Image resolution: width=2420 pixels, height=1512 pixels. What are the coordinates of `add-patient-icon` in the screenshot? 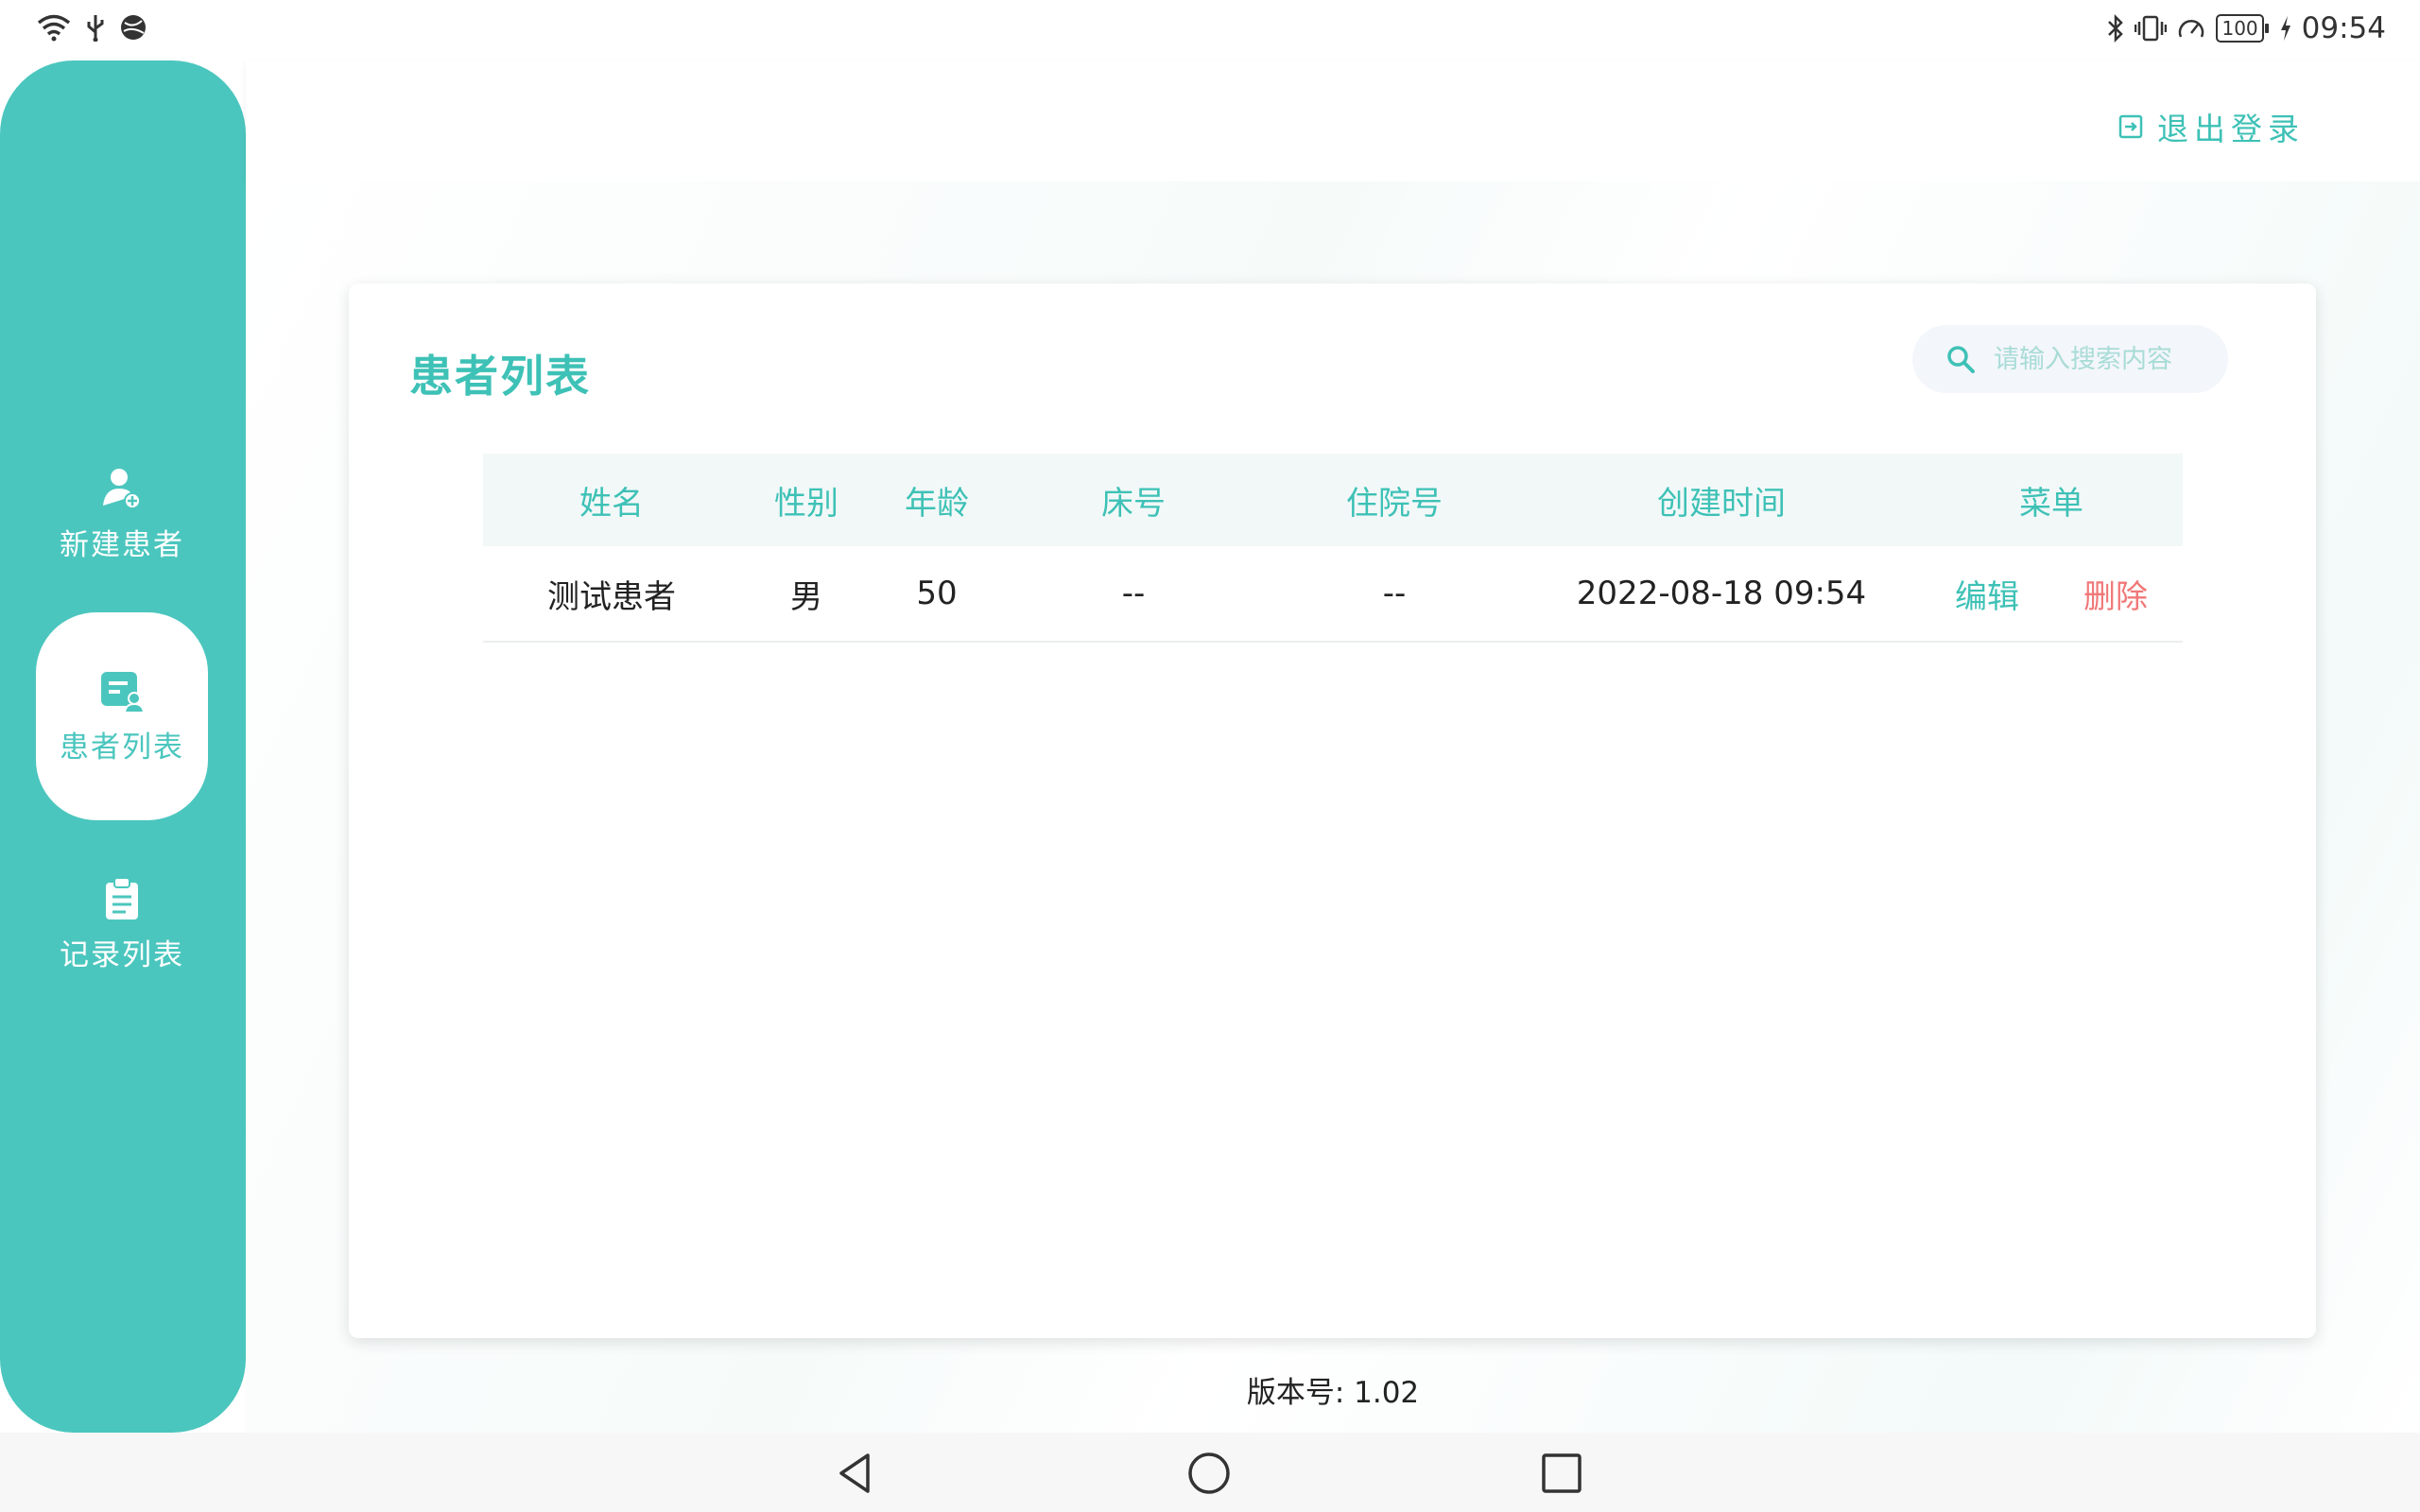 It's located at (122, 488).